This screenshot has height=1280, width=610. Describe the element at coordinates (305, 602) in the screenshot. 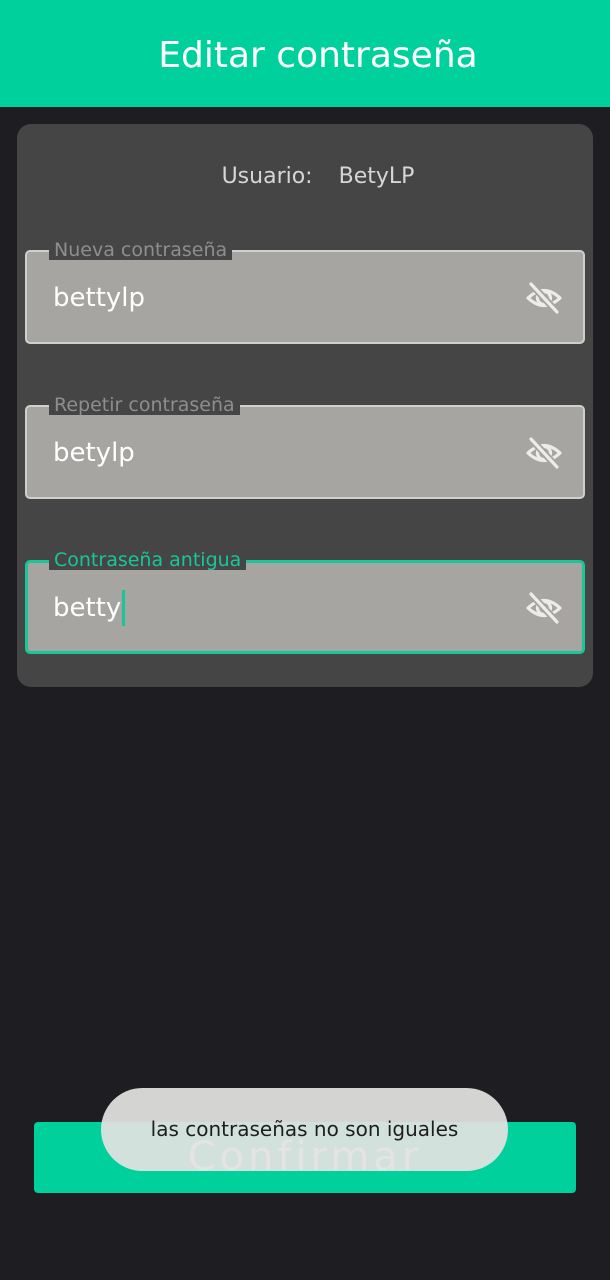

I see `old-password-field: Contraseña antigua betty` at that location.